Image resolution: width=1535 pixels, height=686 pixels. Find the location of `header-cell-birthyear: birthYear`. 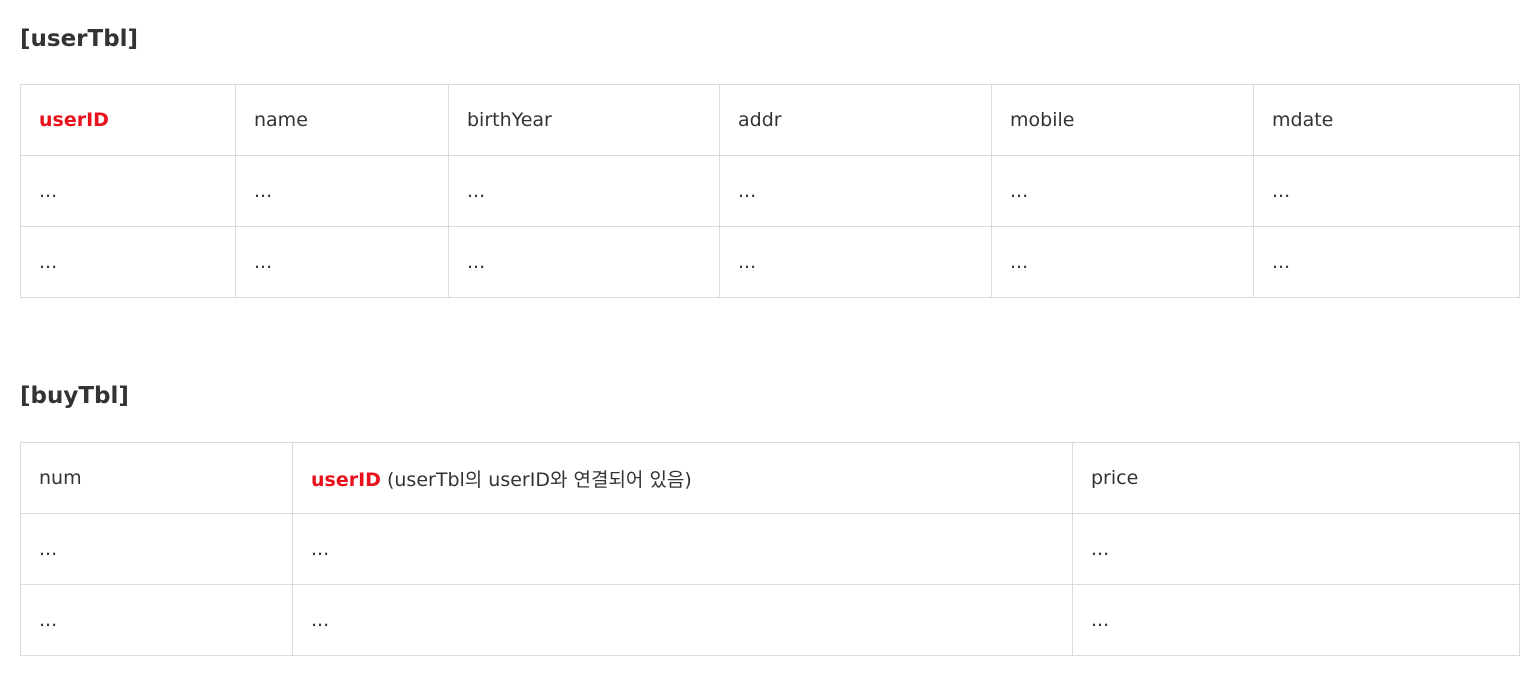

header-cell-birthyear: birthYear is located at coordinates (584, 120).